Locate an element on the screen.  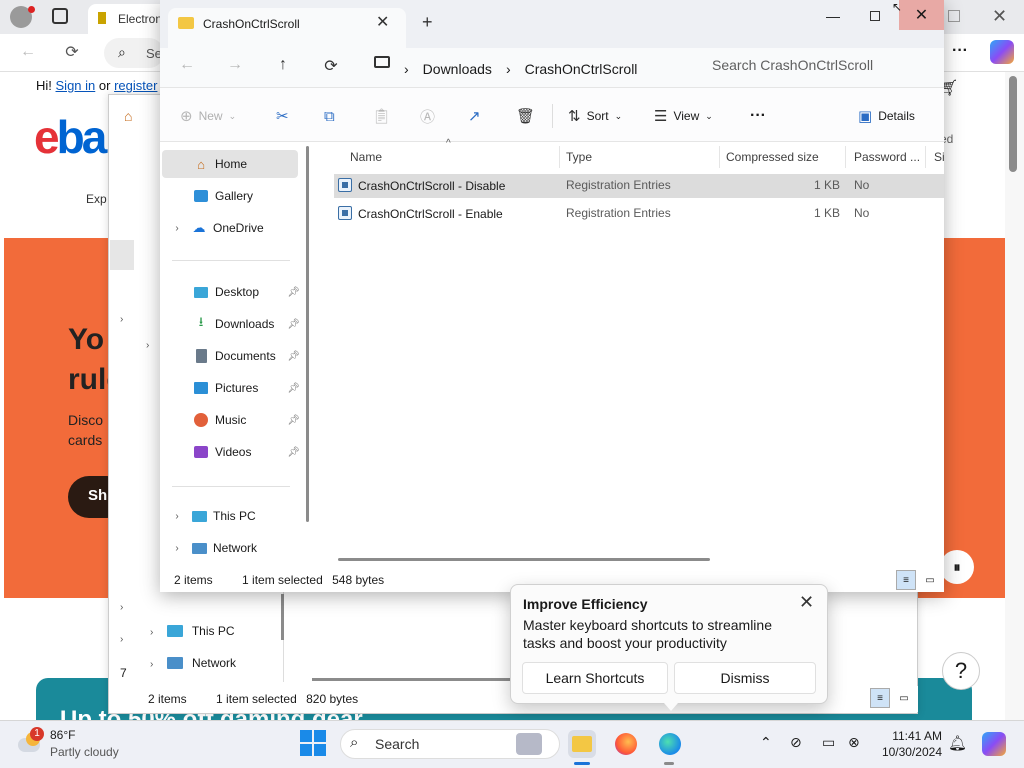
nav-scrollbar is located at coordinates (307, 334).